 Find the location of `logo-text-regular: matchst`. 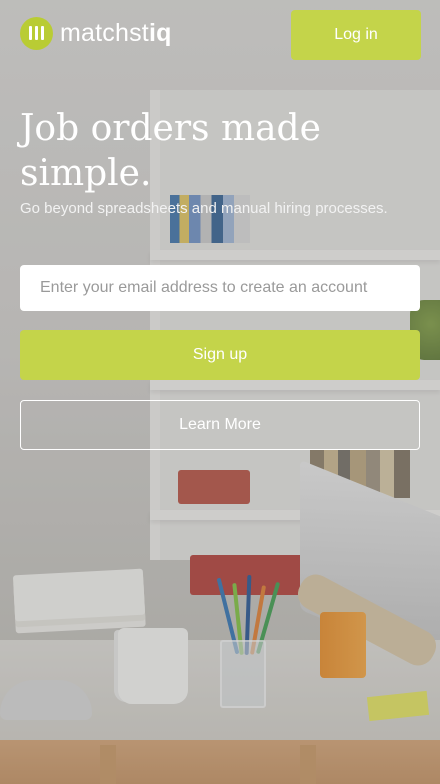

logo-text-regular: matchst is located at coordinates (104, 32).